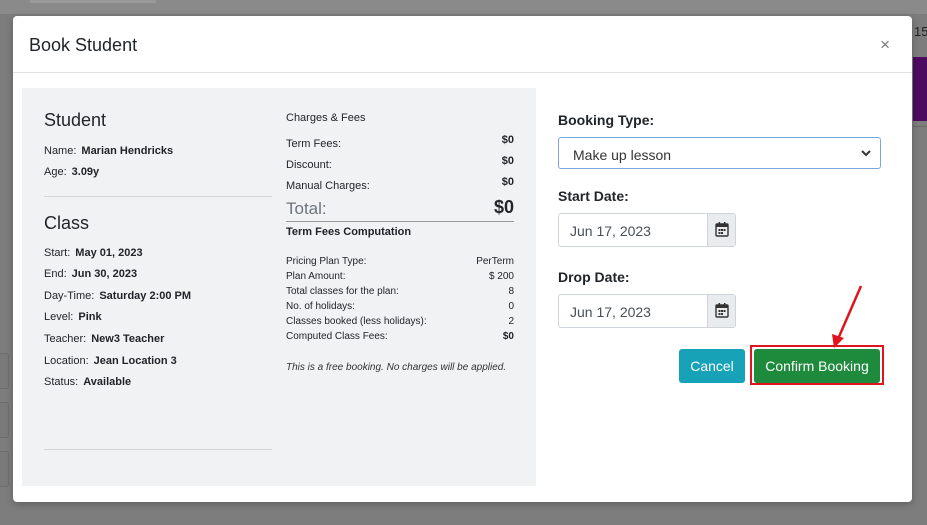 The height and width of the screenshot is (525, 927). I want to click on class-day-time: Day-Time: Saturday 2:00 PM, so click(117, 296).